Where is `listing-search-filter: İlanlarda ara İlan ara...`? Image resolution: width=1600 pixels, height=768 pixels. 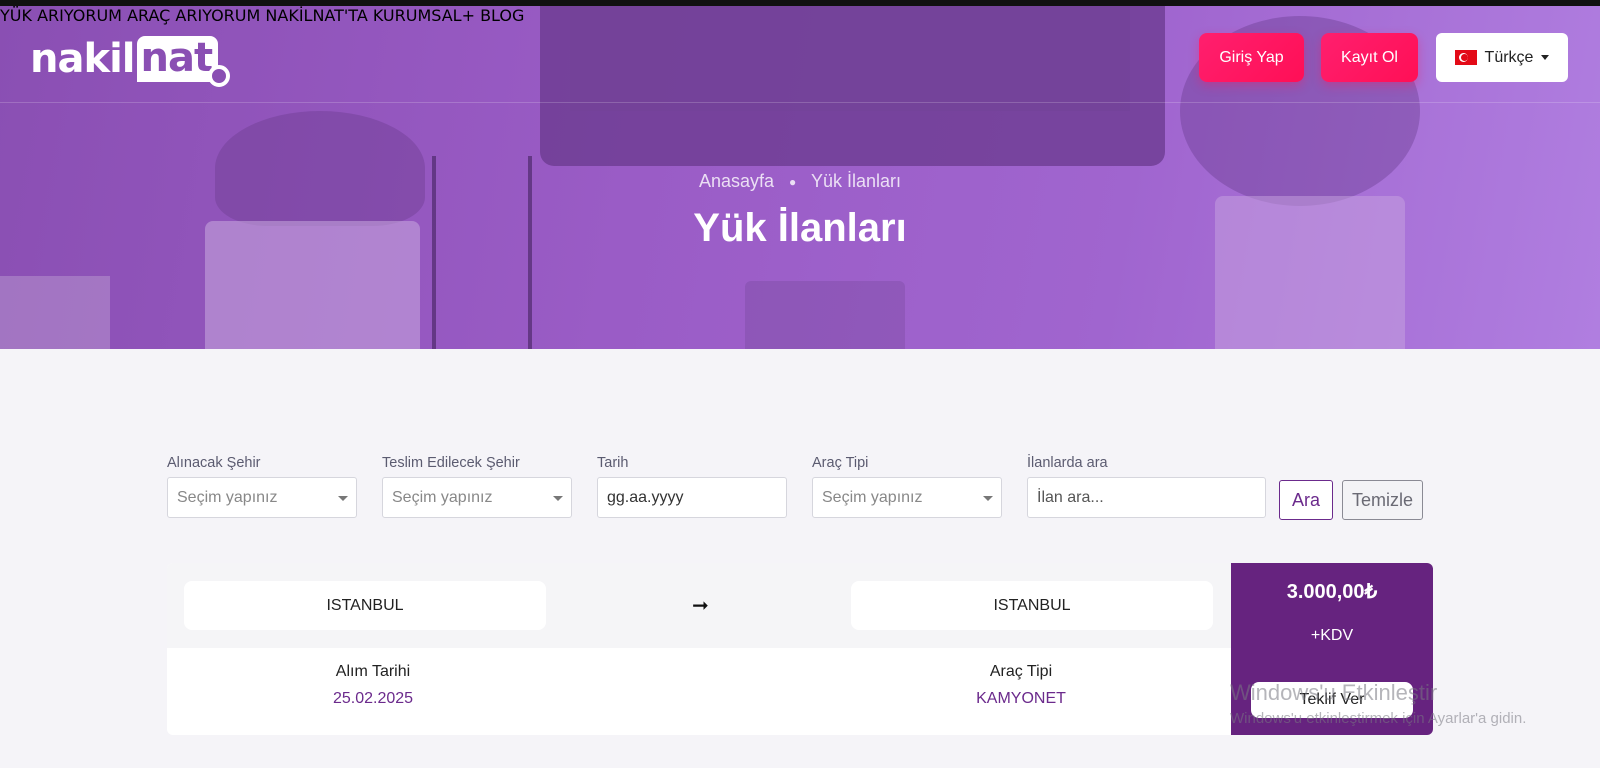 listing-search-filter: İlanlarda ara İlan ara... is located at coordinates (1146, 486).